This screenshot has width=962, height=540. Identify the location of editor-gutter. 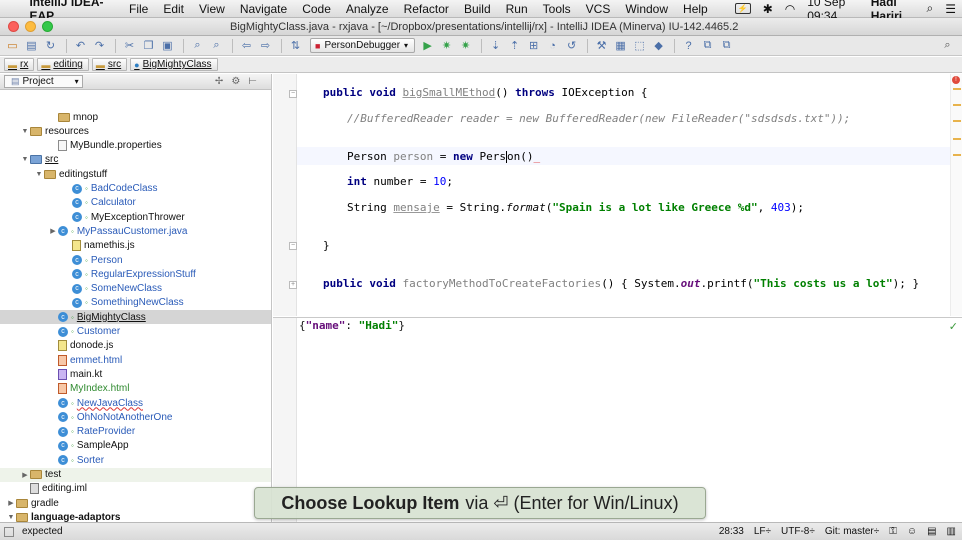
(285, 195).